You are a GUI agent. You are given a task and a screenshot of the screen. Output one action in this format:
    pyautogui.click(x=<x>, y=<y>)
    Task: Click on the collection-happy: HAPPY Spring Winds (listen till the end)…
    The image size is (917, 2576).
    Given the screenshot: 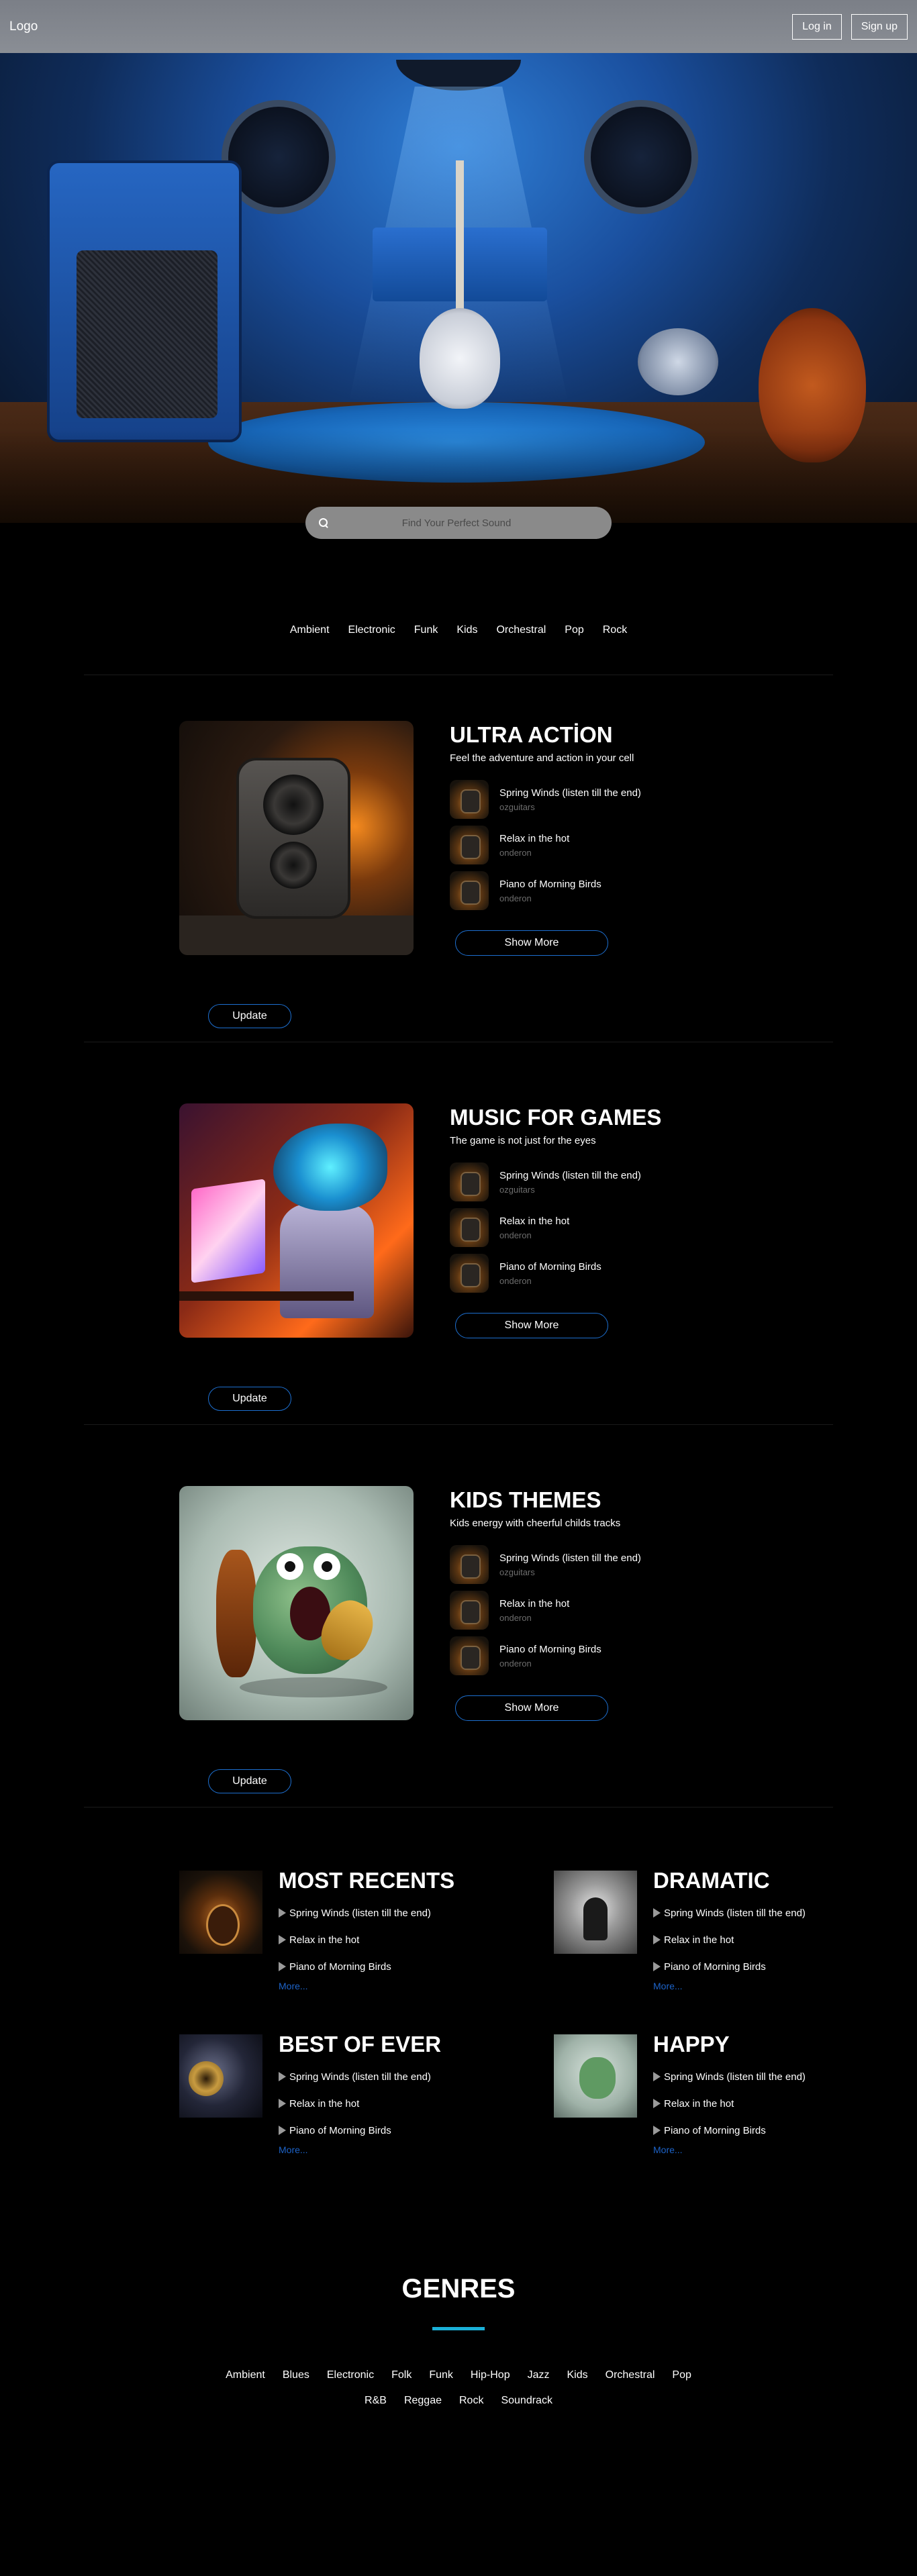 What is the action you would take?
    pyautogui.click(x=695, y=2097)
    